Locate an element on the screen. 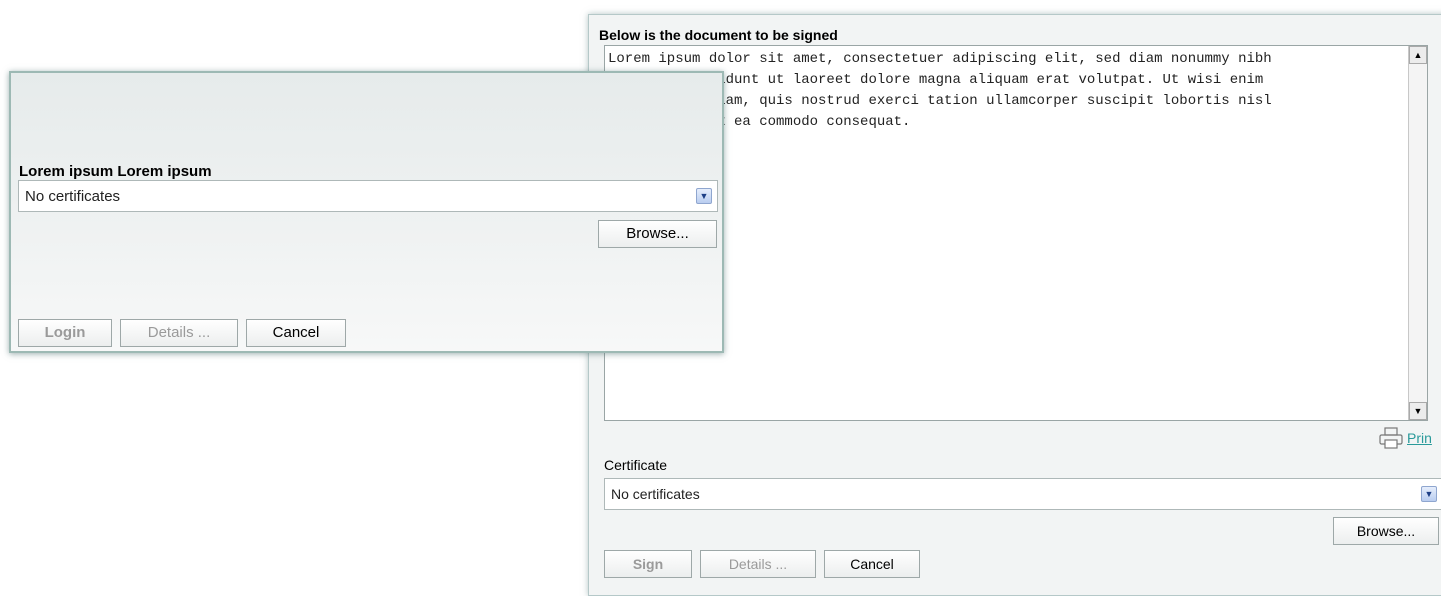 The image size is (1441, 596). print-control: Prin is located at coordinates (1405, 438).